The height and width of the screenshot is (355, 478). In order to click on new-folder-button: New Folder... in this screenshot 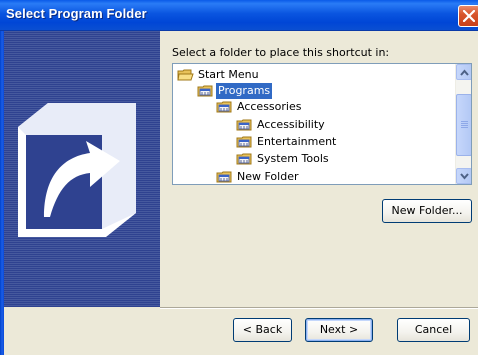, I will do `click(427, 211)`.